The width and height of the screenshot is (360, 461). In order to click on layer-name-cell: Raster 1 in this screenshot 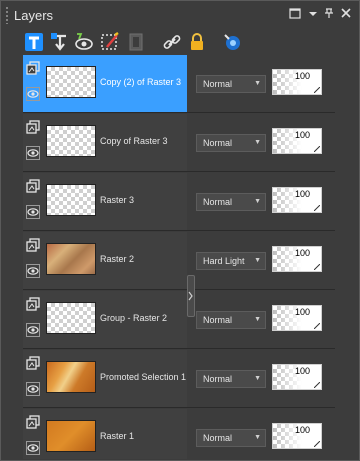, I will do `click(105, 434)`.